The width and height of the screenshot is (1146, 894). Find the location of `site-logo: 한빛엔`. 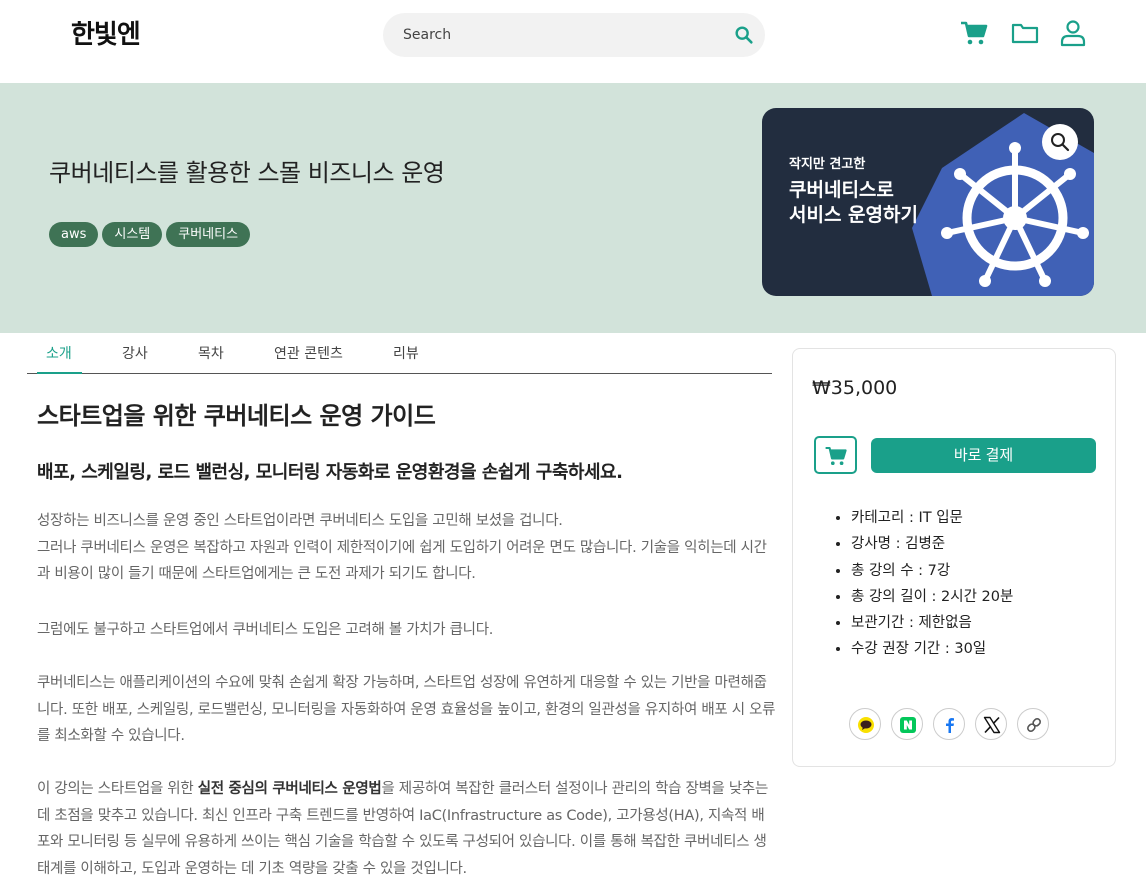

site-logo: 한빛엔 is located at coordinates (106, 32).